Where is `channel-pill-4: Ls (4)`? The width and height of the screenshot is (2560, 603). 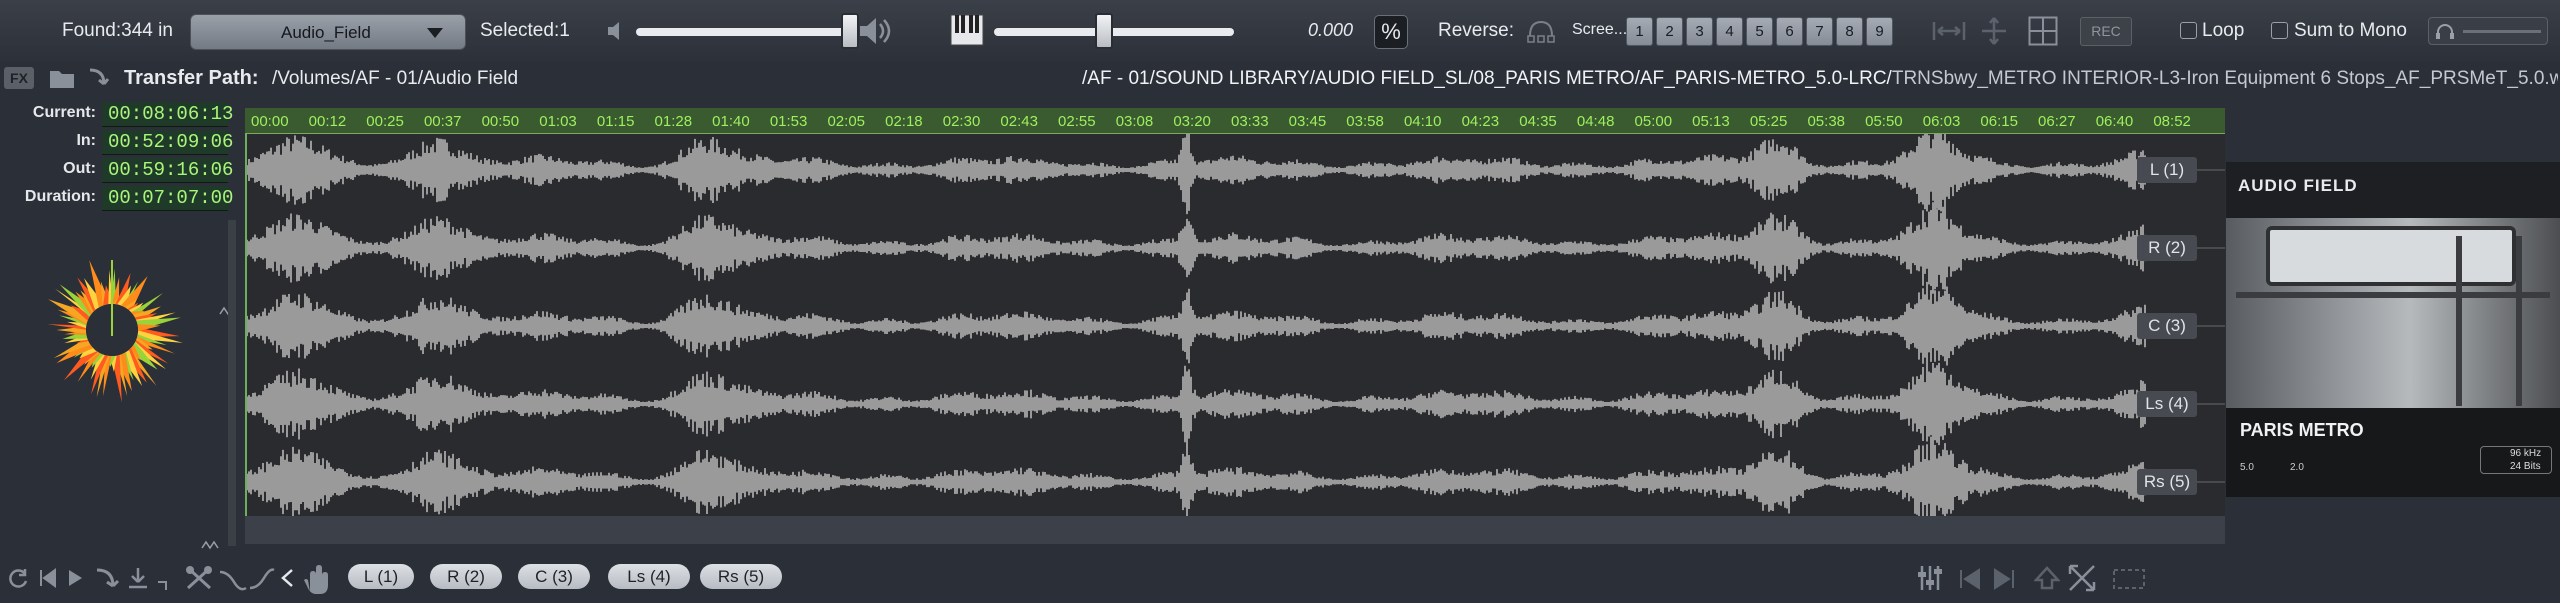 channel-pill-4: Ls (4) is located at coordinates (649, 576).